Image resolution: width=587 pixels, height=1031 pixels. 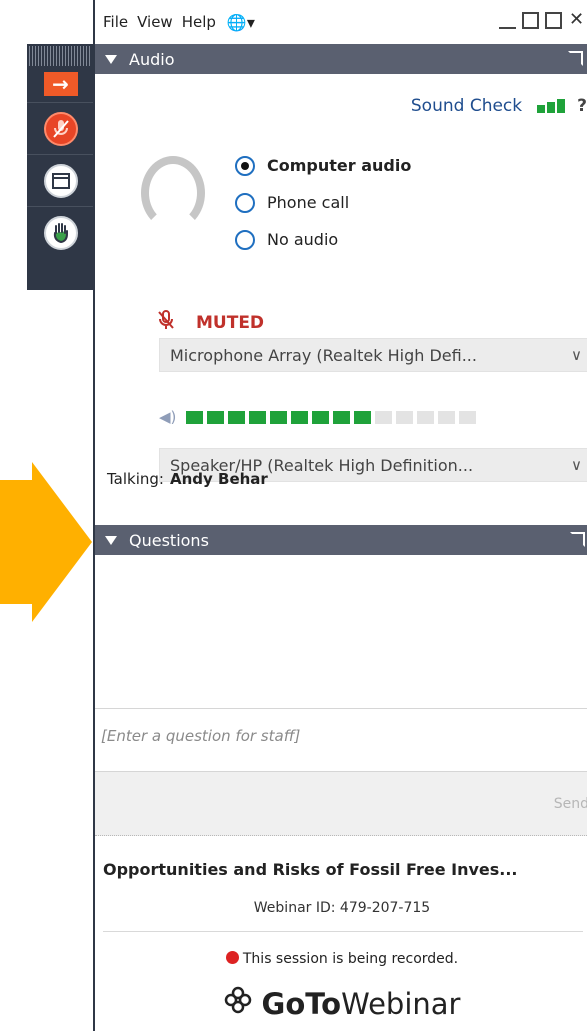 What do you see at coordinates (341, 59) in the screenshot?
I see `audio-section-header: Audio` at bounding box center [341, 59].